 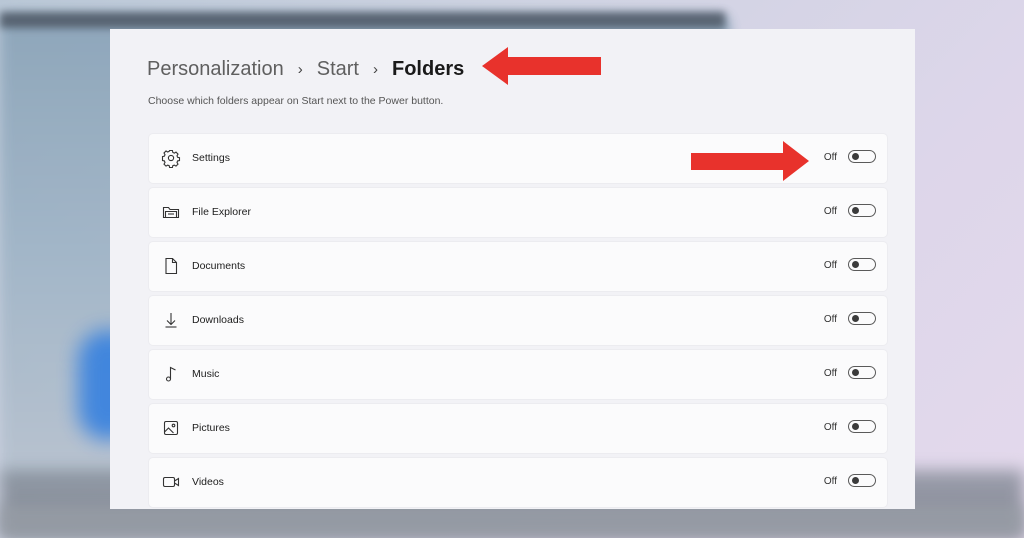 What do you see at coordinates (305, 69) in the screenshot?
I see `breadcrumb: Personalization › Start › Folders` at bounding box center [305, 69].